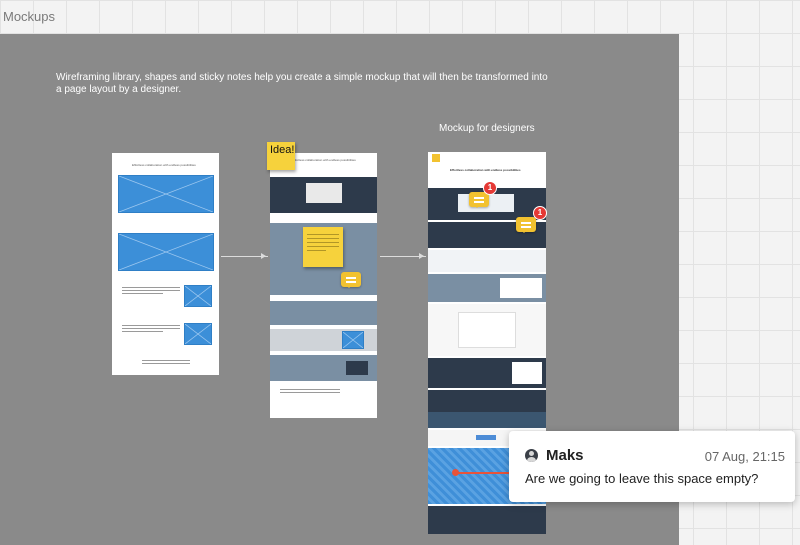 The width and height of the screenshot is (800, 545). I want to click on comment-message: Are we going to leave this space empty?, so click(642, 478).